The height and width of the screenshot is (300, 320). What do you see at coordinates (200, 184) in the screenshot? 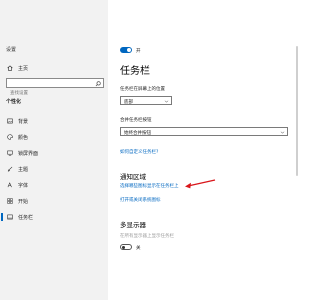
I see `annotation-arrow` at bounding box center [200, 184].